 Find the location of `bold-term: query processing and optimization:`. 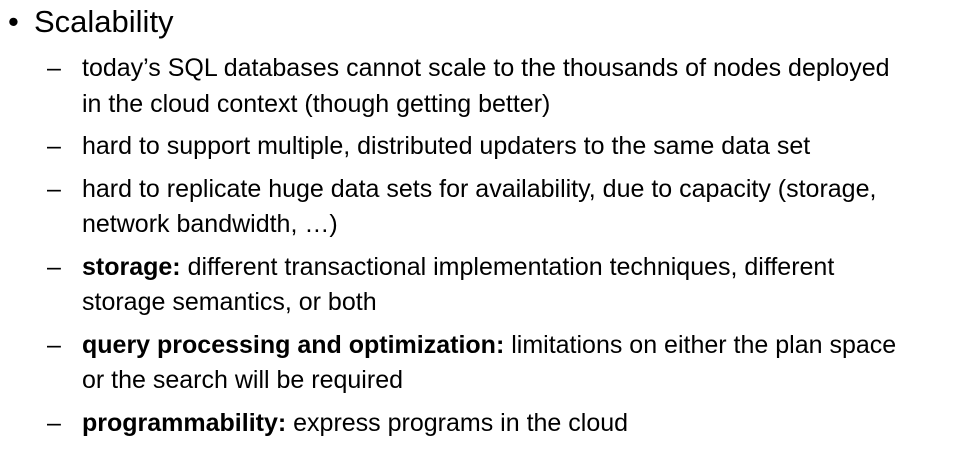

bold-term: query processing and optimization: is located at coordinates (293, 344).